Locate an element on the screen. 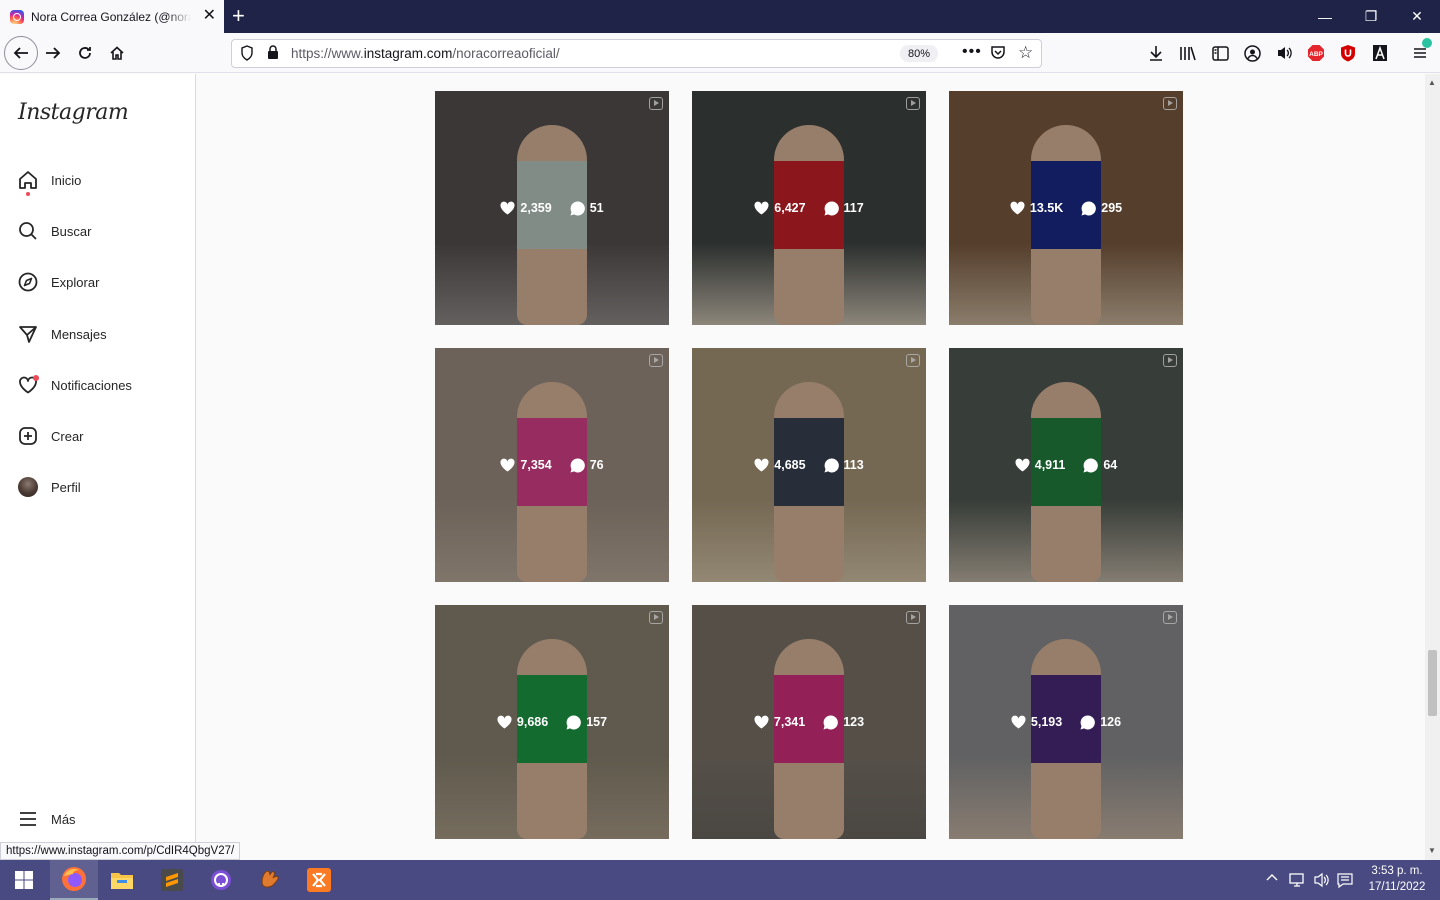  scroll-up-arrow-icon: ▲ is located at coordinates (1432, 82).